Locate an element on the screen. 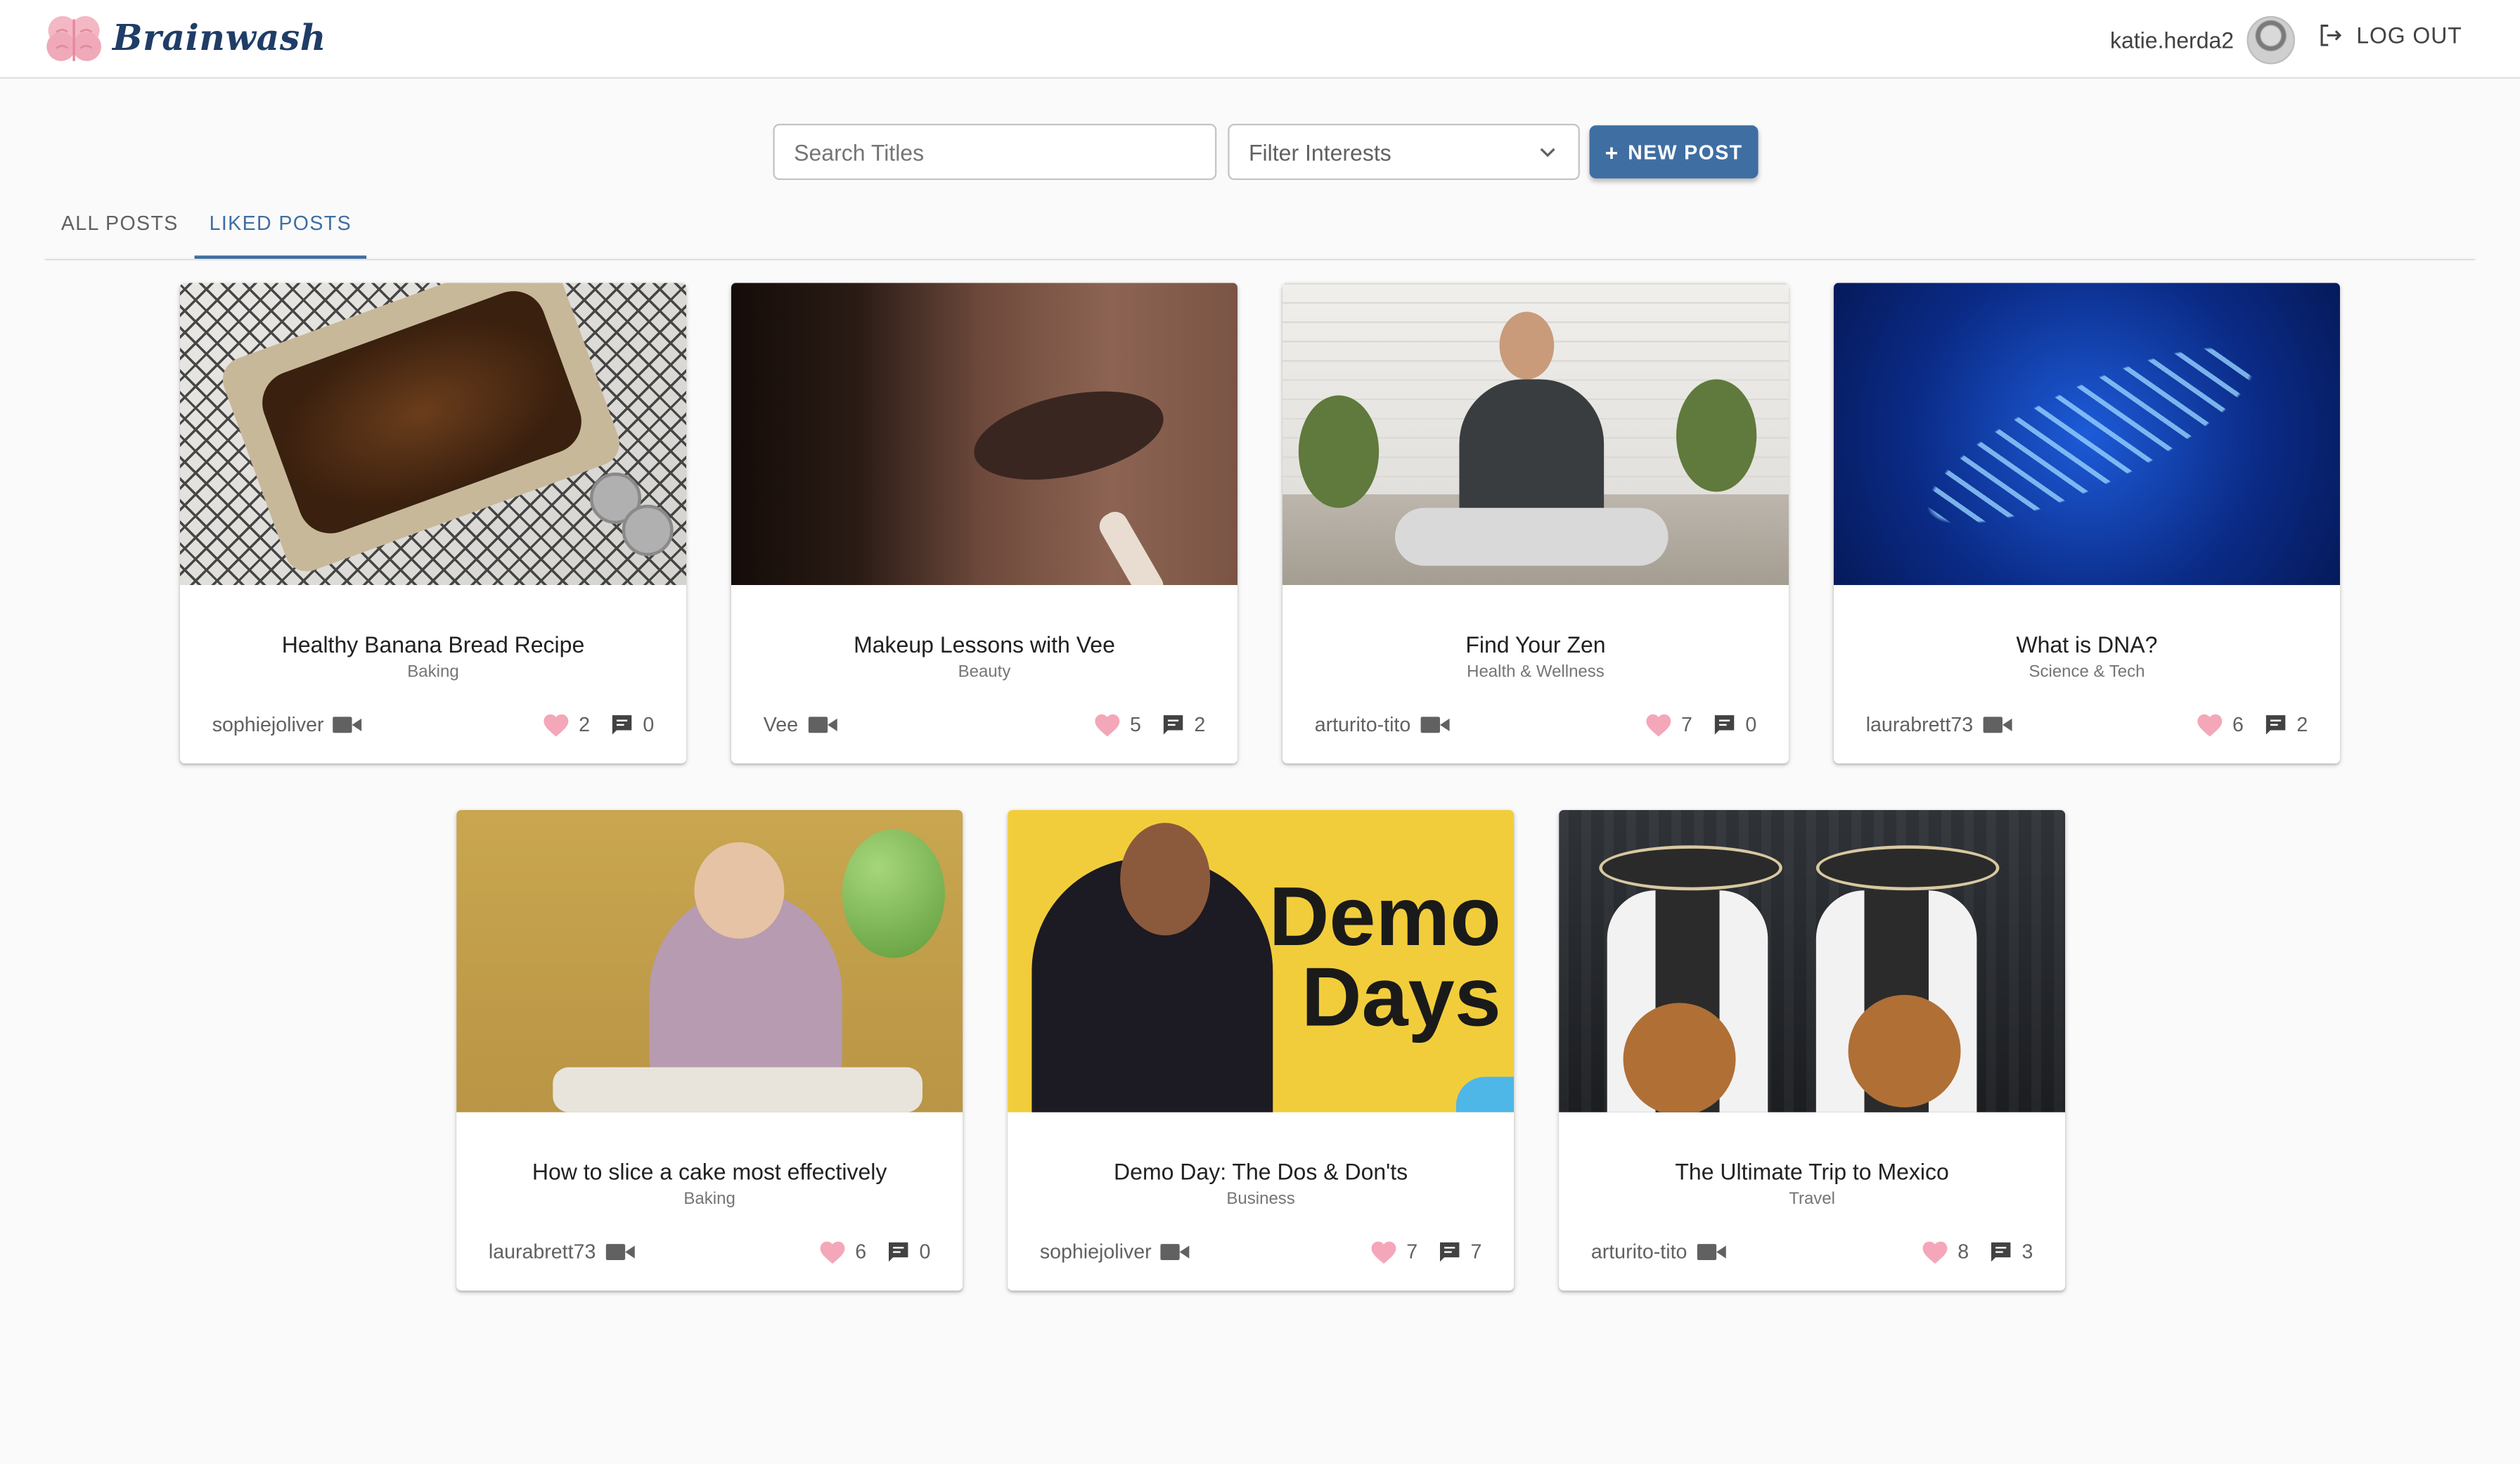 The width and height of the screenshot is (2520, 1464). post-category: Beauty is located at coordinates (985, 672).